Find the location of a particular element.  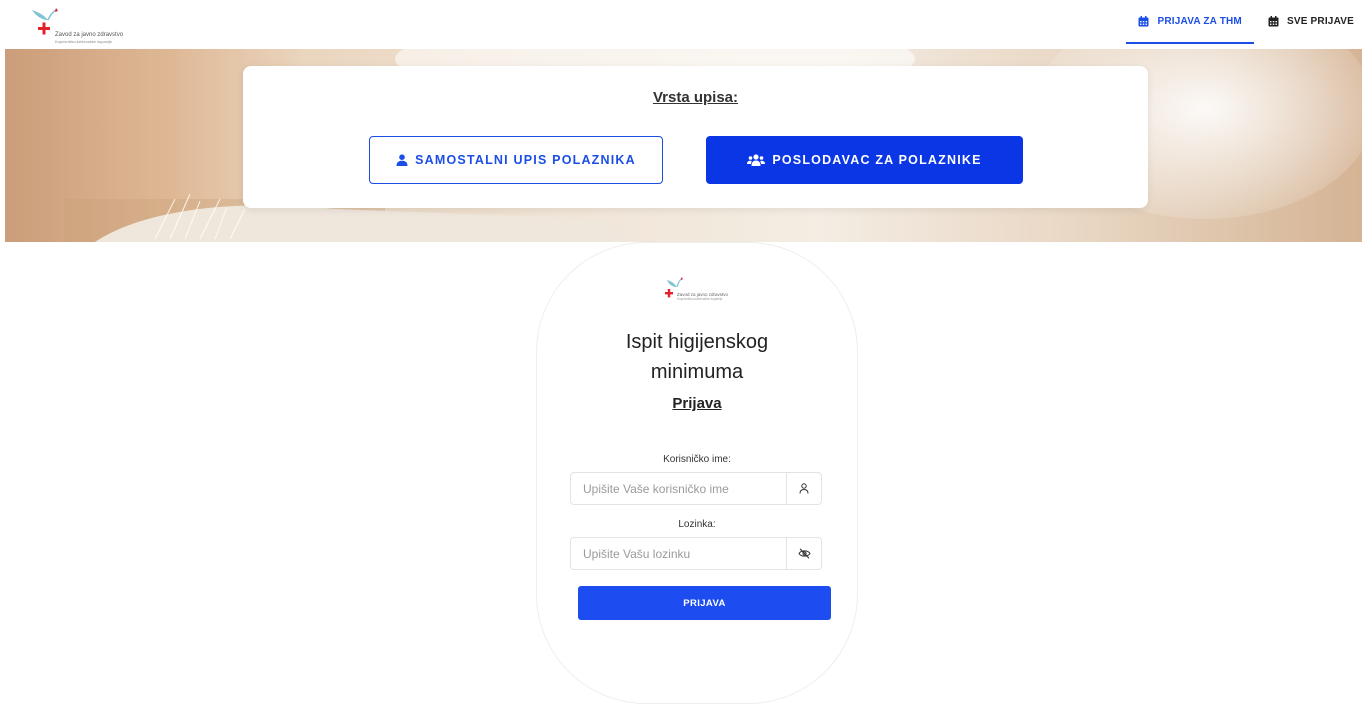

login-submit-button: PRIJAVA is located at coordinates (704, 603).